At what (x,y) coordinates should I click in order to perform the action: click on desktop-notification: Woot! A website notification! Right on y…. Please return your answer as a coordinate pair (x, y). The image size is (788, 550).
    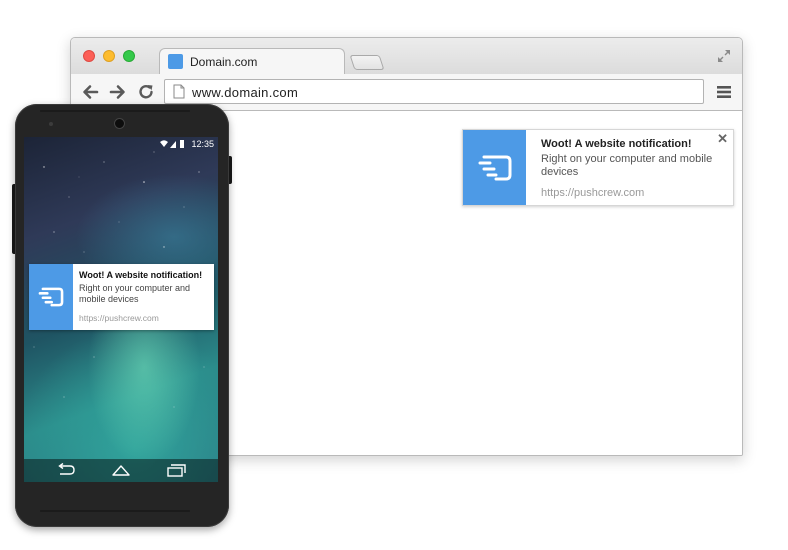
    Looking at the image, I should click on (598, 167).